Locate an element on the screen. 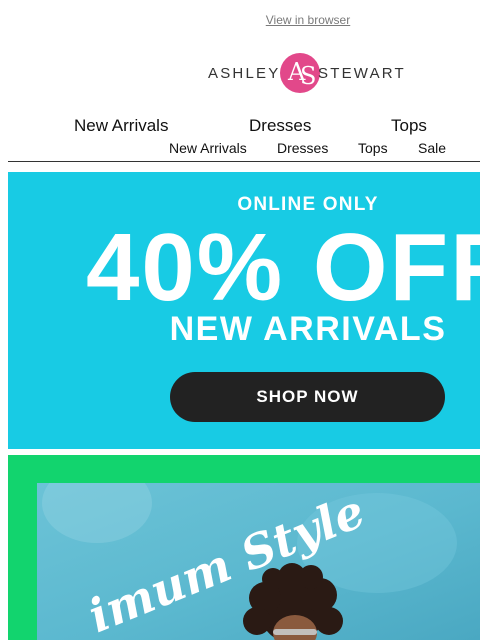 Image resolution: width=480 pixels, height=640 pixels. ashley-stewart-logo: ASHLEY A S STEWART is located at coordinates (309, 73).